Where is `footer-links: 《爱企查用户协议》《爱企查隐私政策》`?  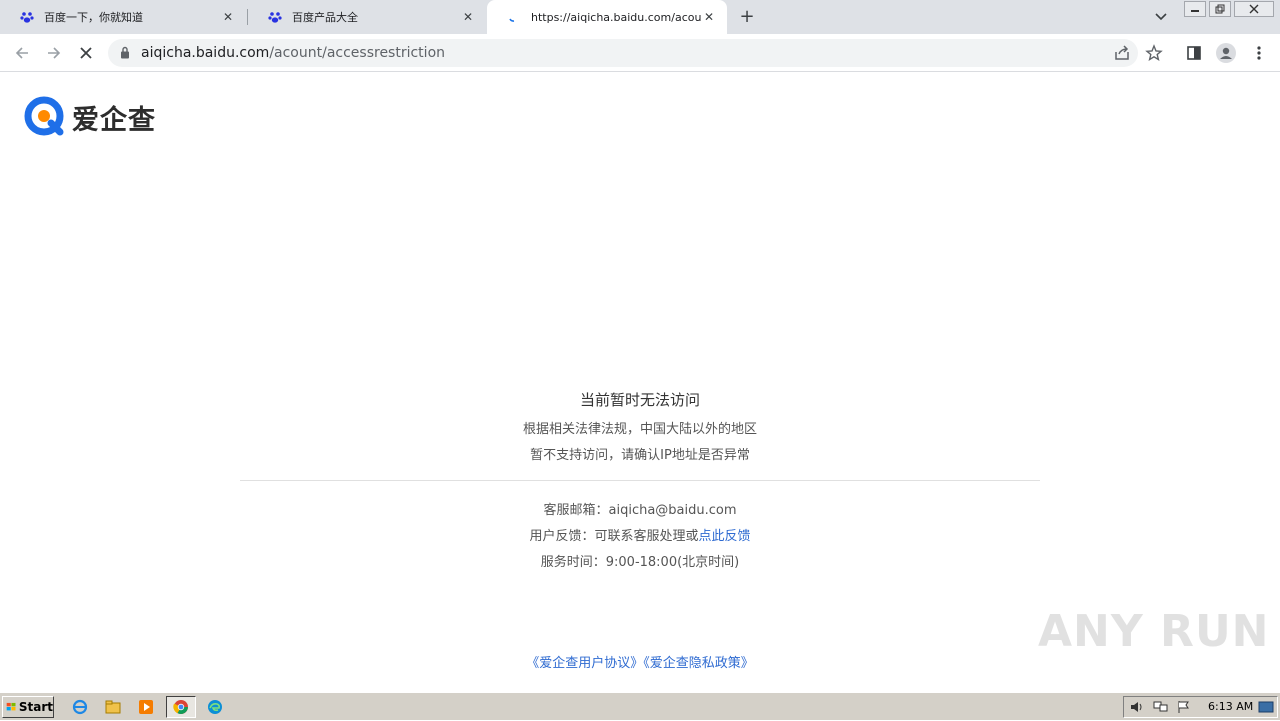 footer-links: 《爱企查用户协议》《爱企查隐私政策》 is located at coordinates (640, 661).